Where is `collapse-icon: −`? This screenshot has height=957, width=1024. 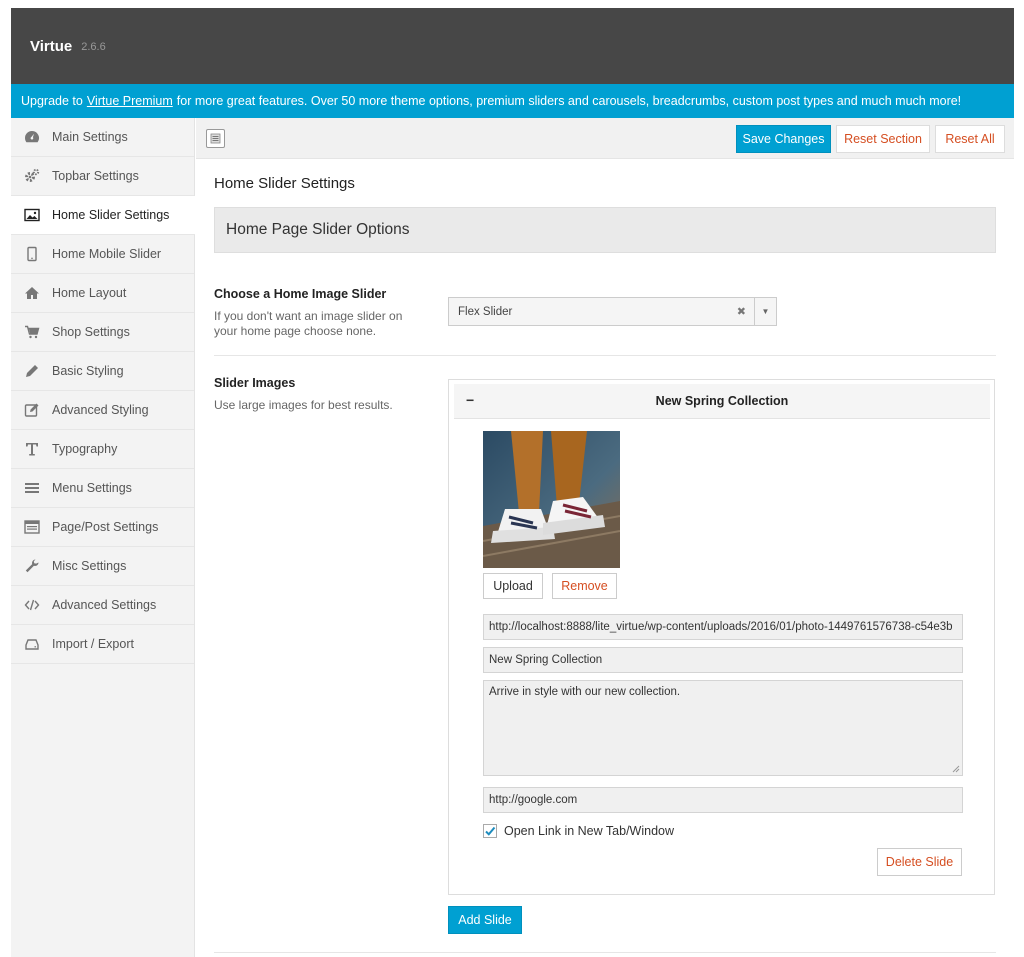 collapse-icon: − is located at coordinates (470, 400).